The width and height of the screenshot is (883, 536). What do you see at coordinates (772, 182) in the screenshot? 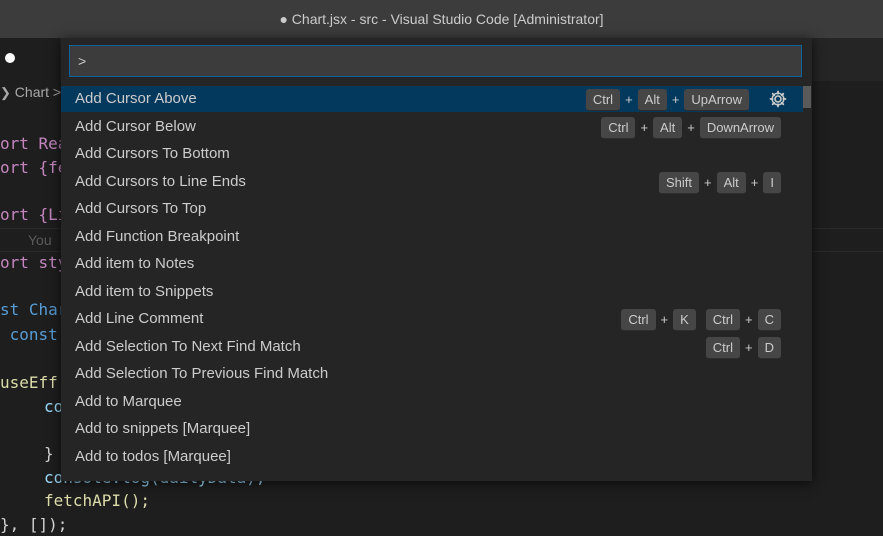
I see `key-cap: I` at bounding box center [772, 182].